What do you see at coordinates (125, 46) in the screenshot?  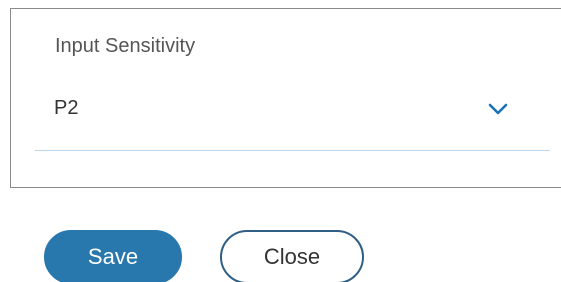 I see `input-sensitivity-label: Input Sensitivity` at bounding box center [125, 46].